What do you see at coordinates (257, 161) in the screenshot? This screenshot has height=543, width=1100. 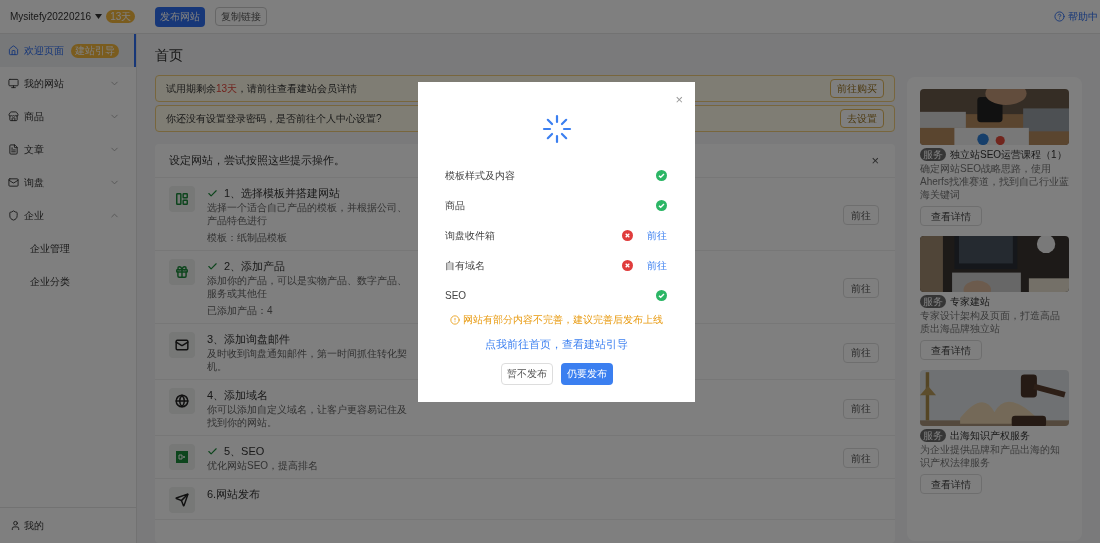 I see `steps-heading: 设定网站，尝试按照这些提示操作。` at bounding box center [257, 161].